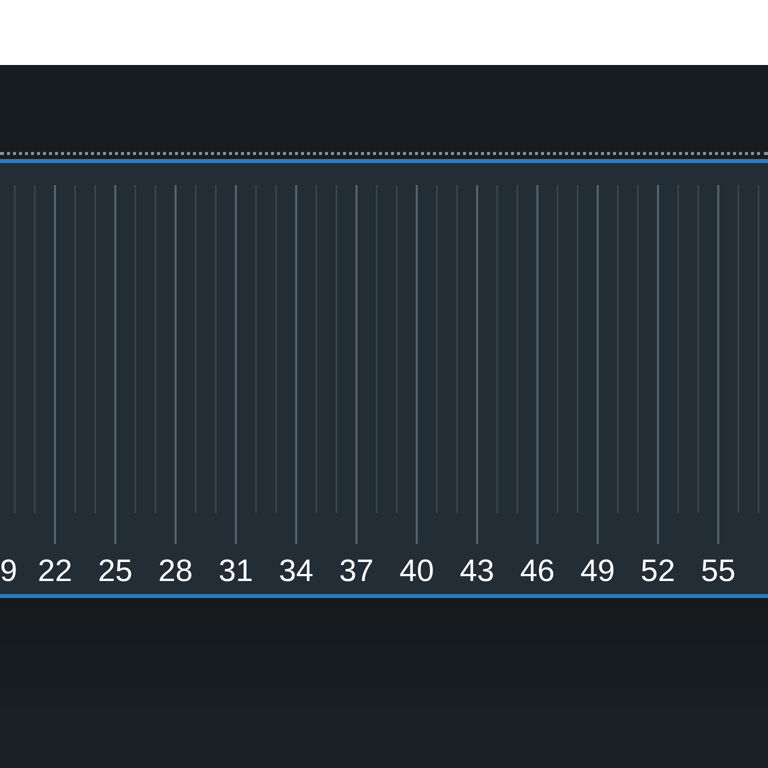  Describe the element at coordinates (296, 570) in the screenshot. I see `scale-label: 34` at that location.